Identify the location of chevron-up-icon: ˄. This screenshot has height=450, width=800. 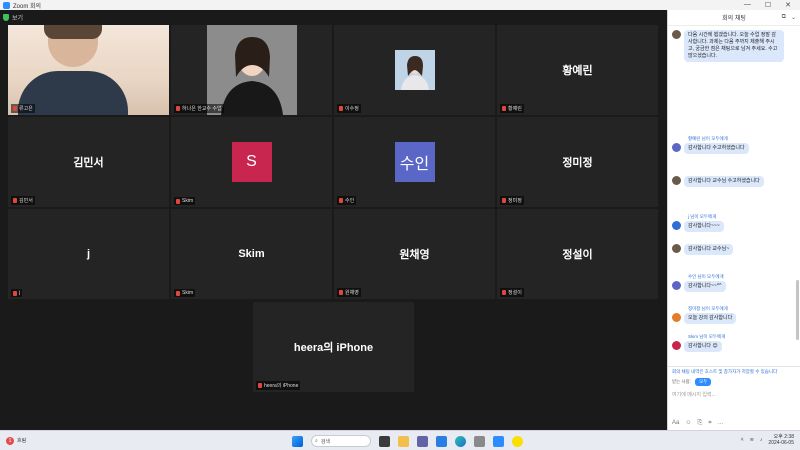
(742, 440).